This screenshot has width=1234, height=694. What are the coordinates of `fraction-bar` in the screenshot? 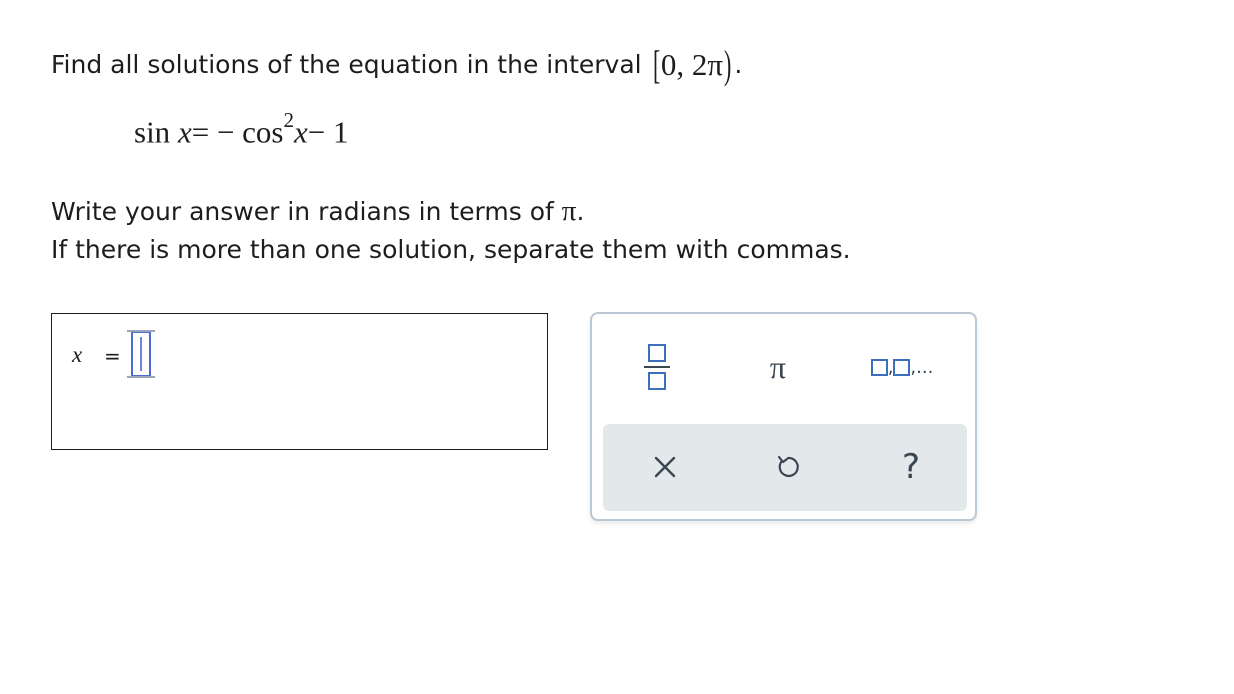 It's located at (657, 367).